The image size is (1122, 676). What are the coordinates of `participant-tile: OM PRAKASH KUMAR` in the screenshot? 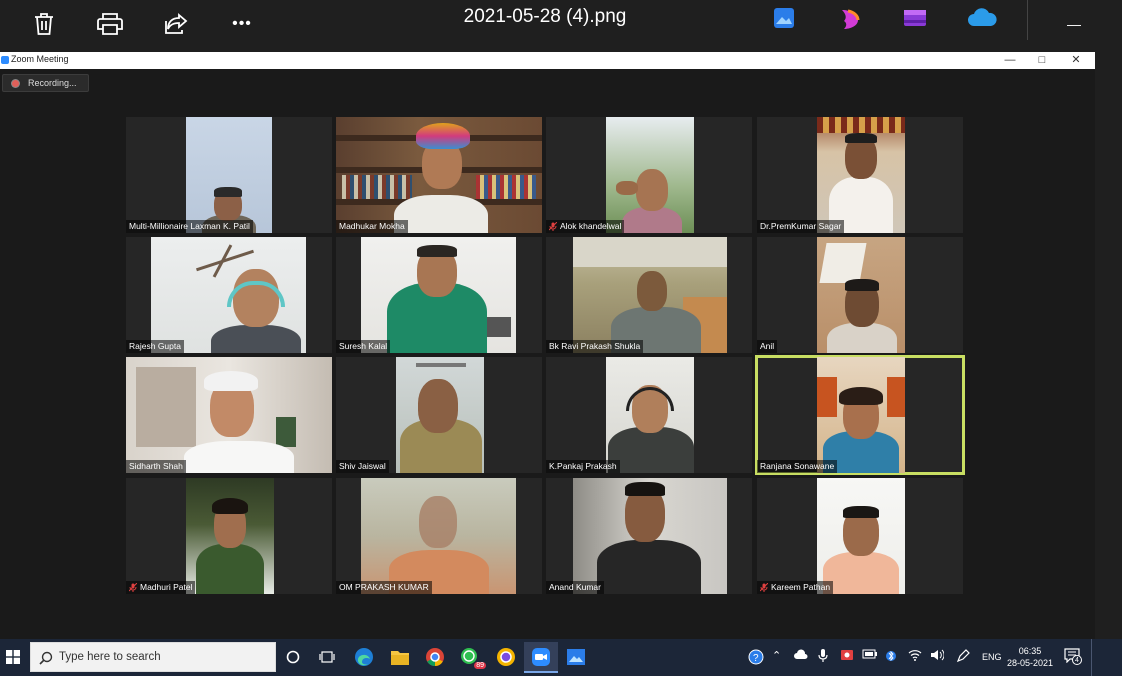 It's located at (439, 536).